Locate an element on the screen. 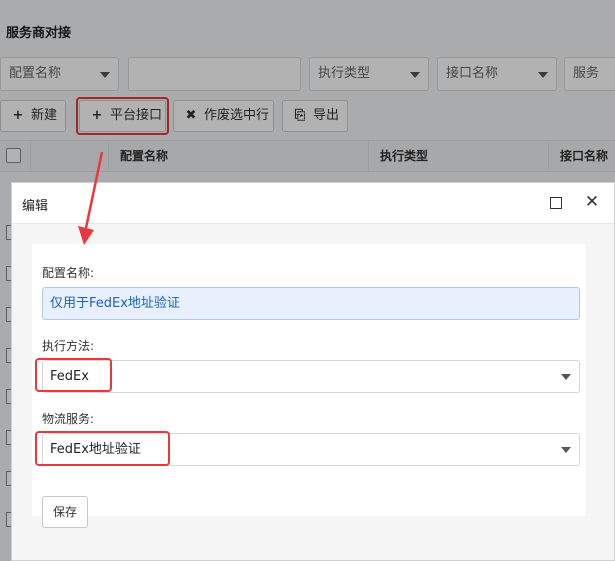 This screenshot has height=561, width=615. config-name-label: 配置名称: is located at coordinates (68, 273).